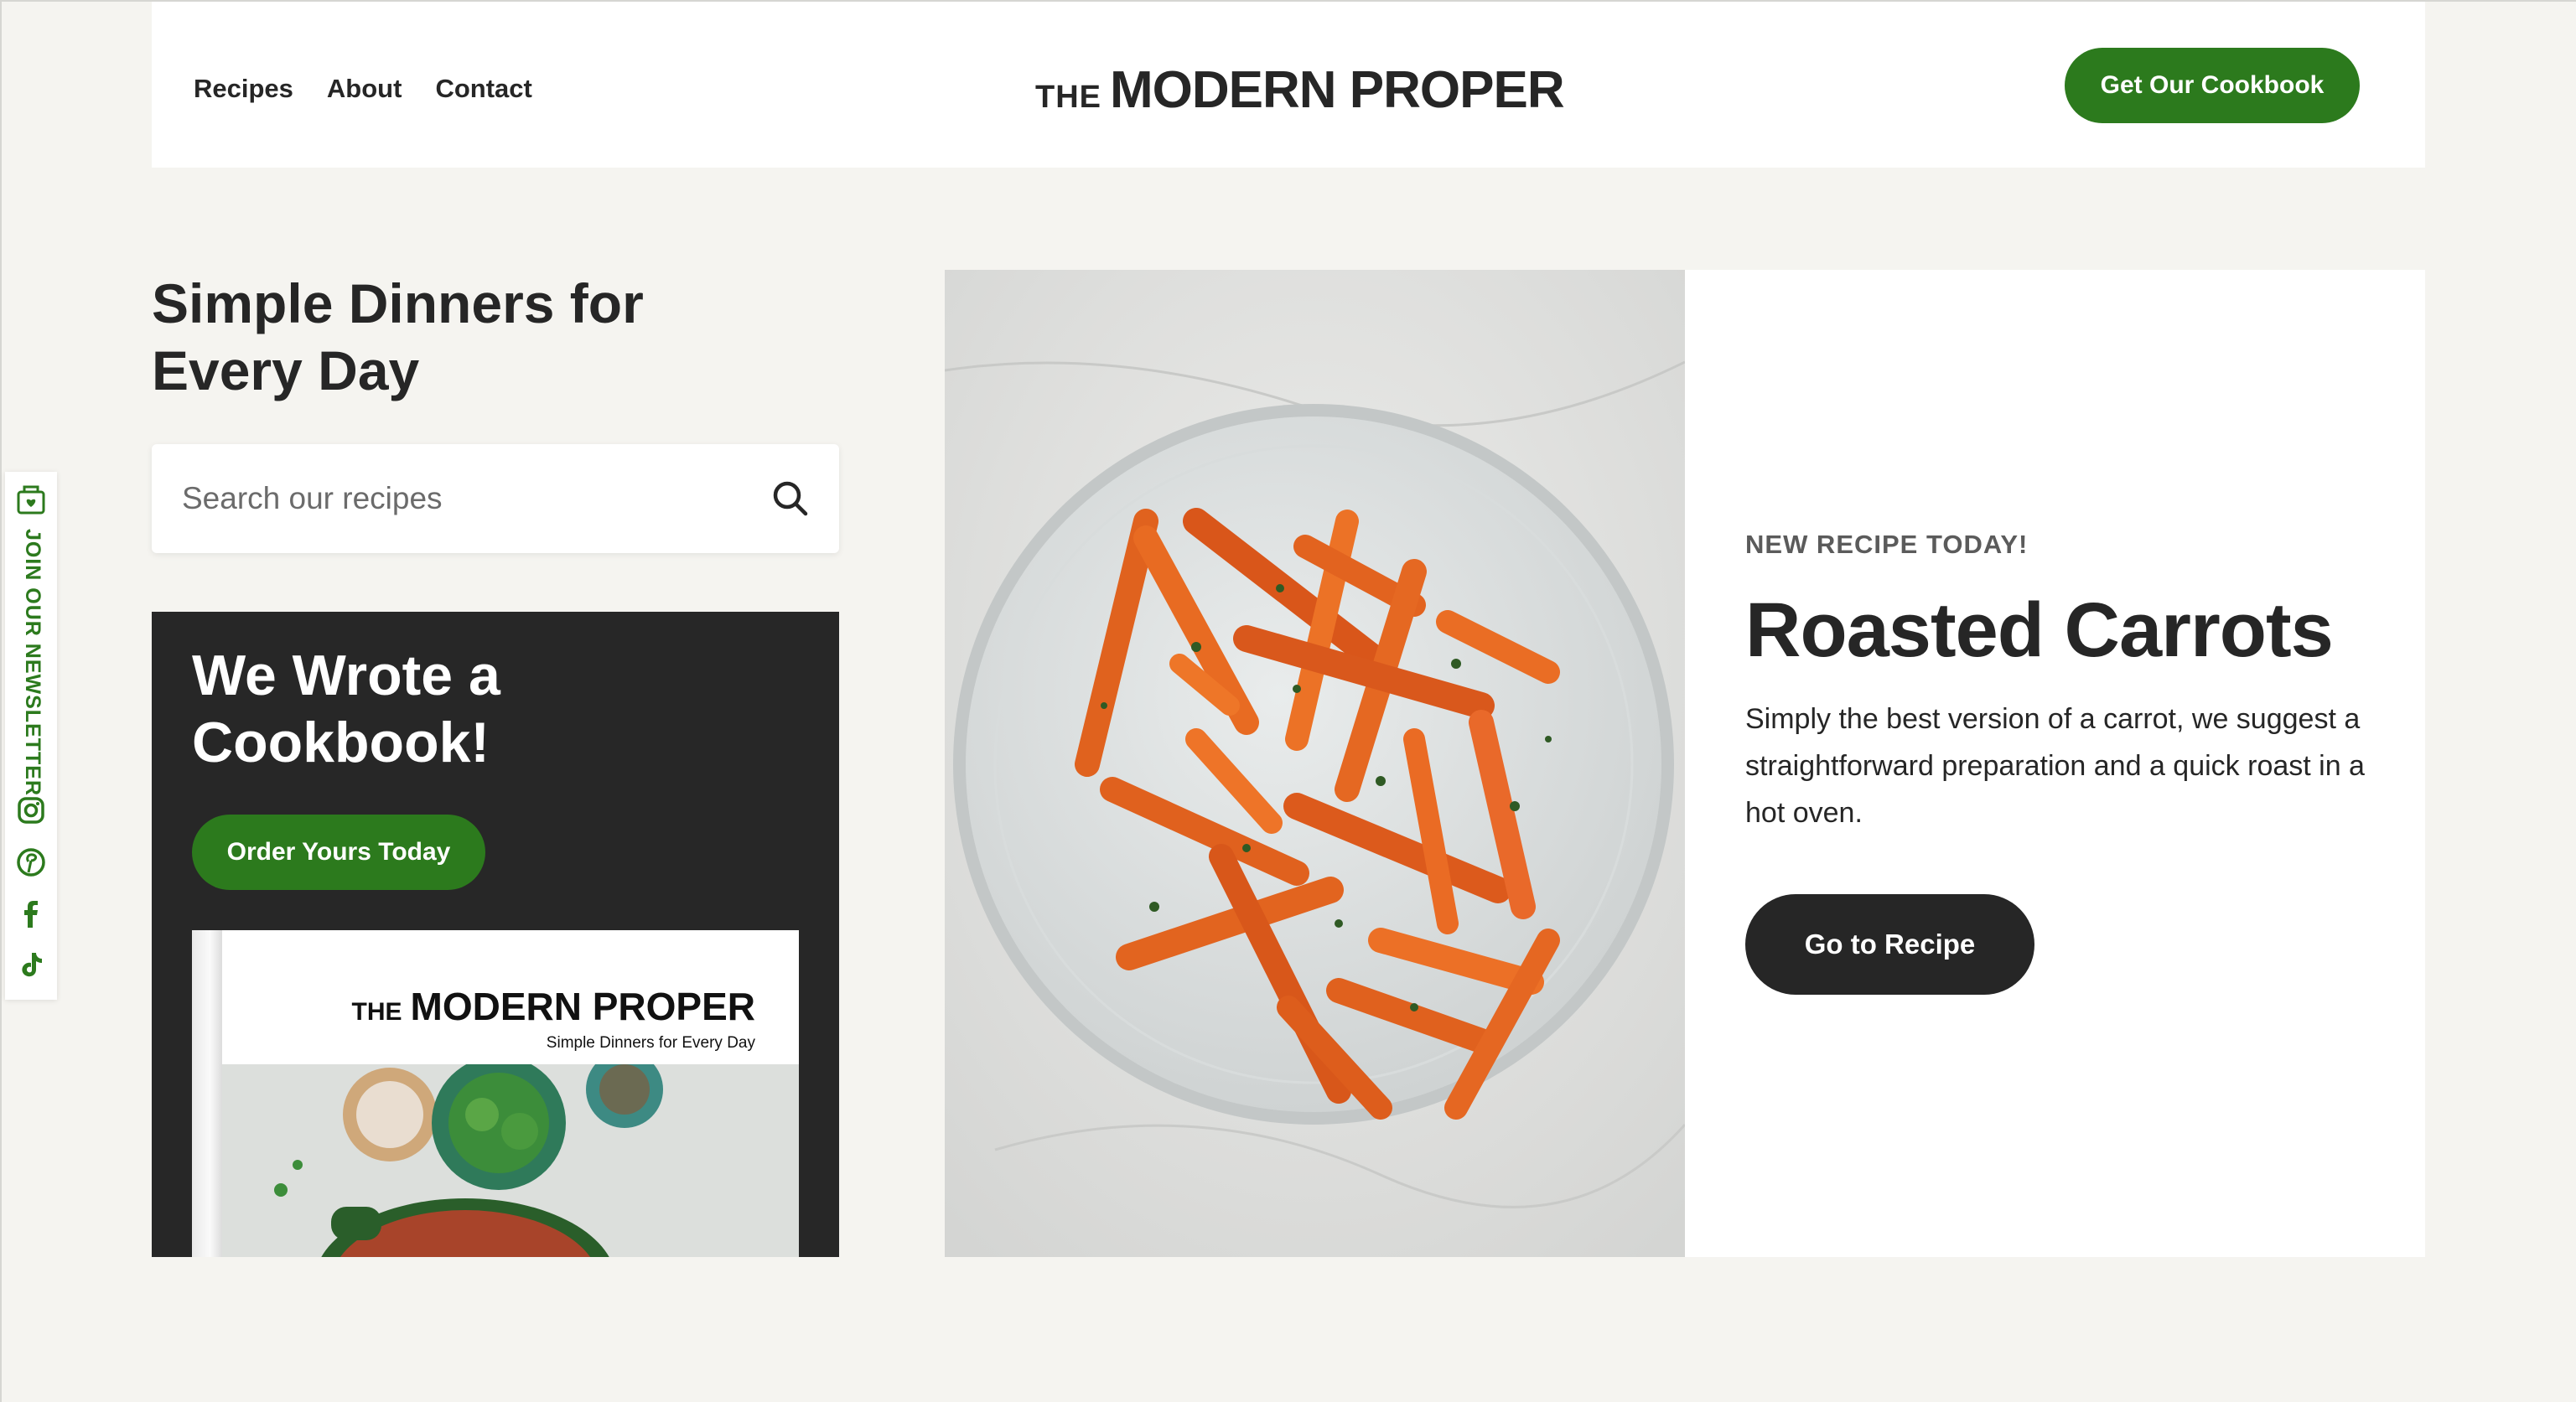 Image resolution: width=2576 pixels, height=1402 pixels. I want to click on logo-the-text: THE, so click(1068, 97).